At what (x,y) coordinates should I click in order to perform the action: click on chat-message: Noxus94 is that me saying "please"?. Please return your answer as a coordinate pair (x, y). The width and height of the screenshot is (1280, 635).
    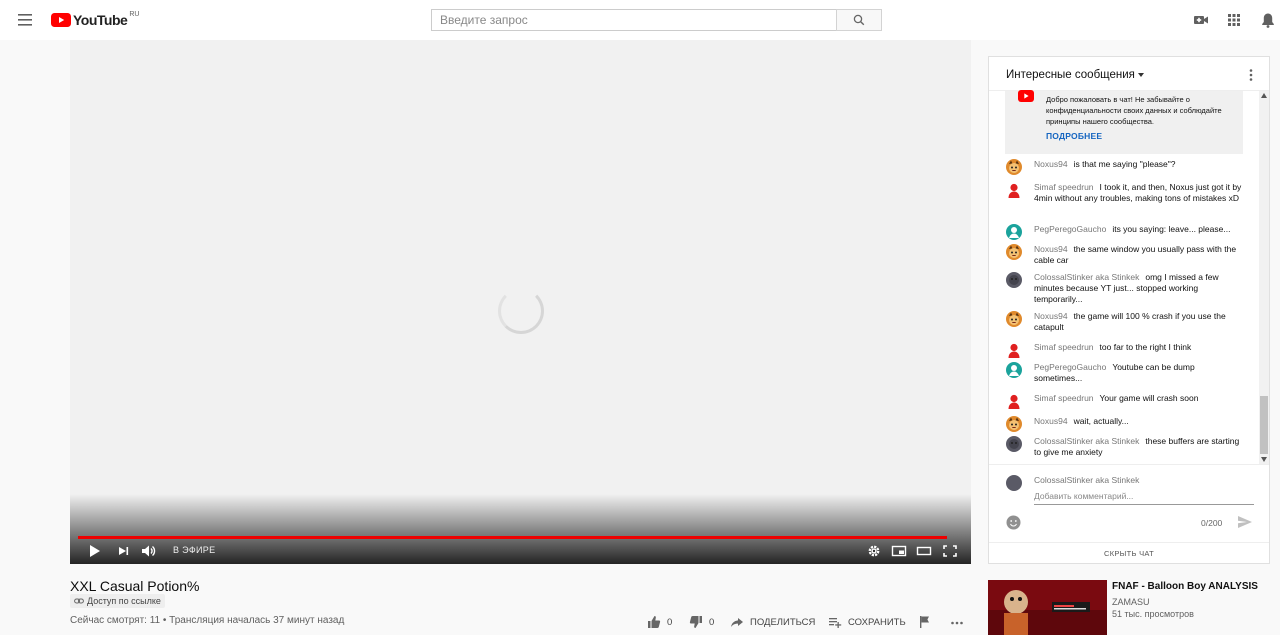
    Looking at the image, I should click on (1124, 167).